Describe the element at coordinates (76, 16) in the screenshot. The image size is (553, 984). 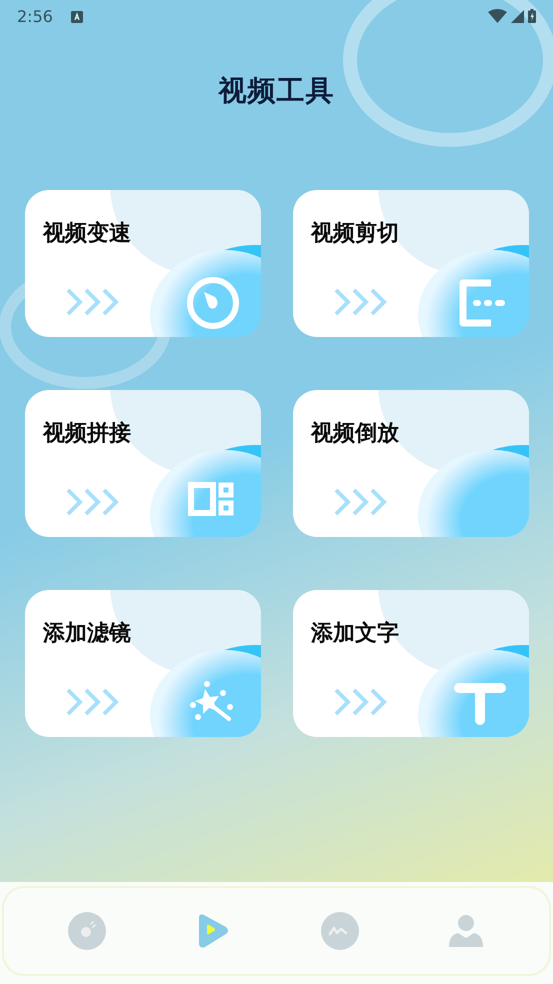
I see `keyboard-icon` at that location.